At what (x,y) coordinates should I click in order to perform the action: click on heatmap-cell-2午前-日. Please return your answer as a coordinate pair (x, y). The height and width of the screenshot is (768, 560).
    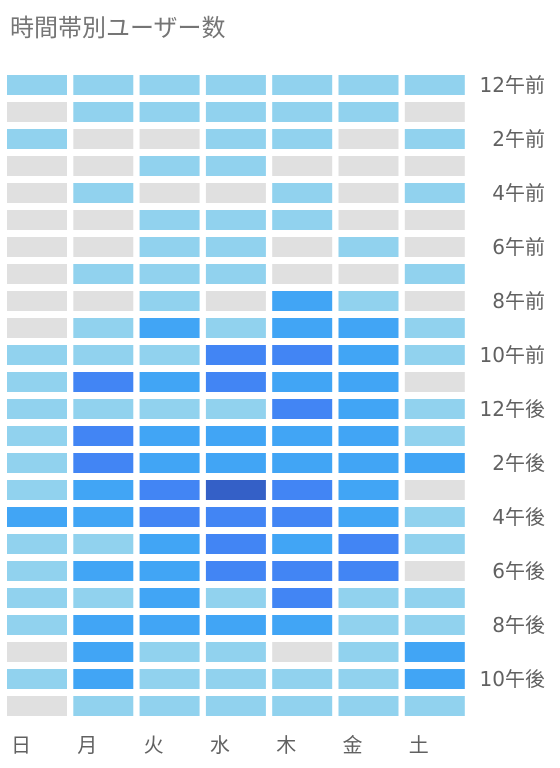
    Looking at the image, I should click on (37, 139).